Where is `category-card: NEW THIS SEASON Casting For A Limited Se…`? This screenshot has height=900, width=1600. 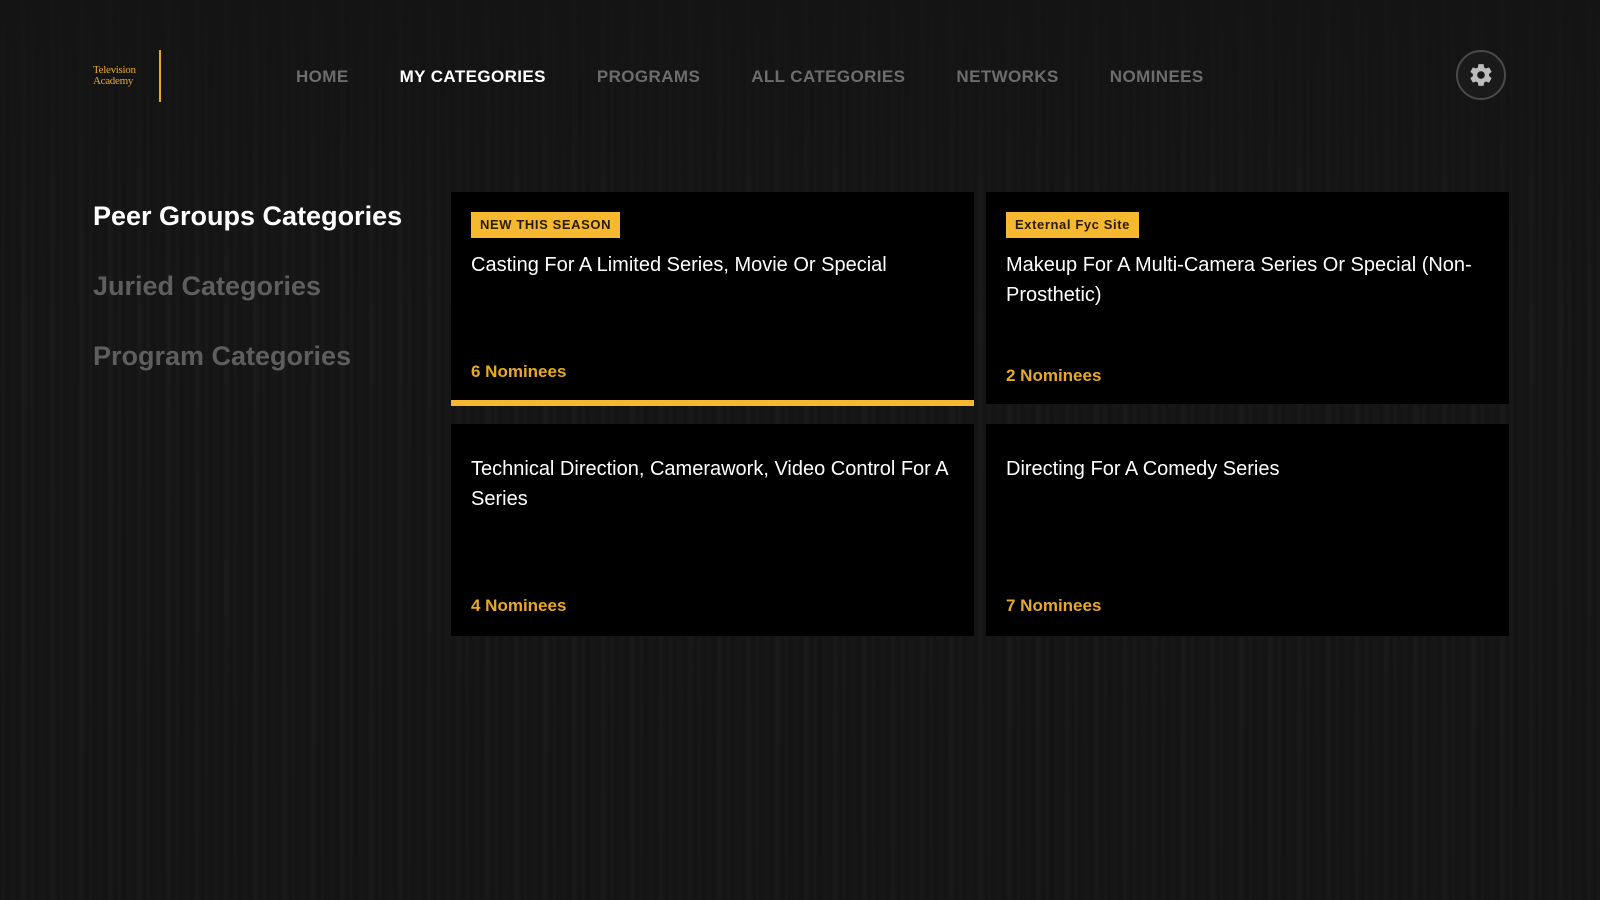 category-card: NEW THIS SEASON Casting For A Limited Se… is located at coordinates (712, 299).